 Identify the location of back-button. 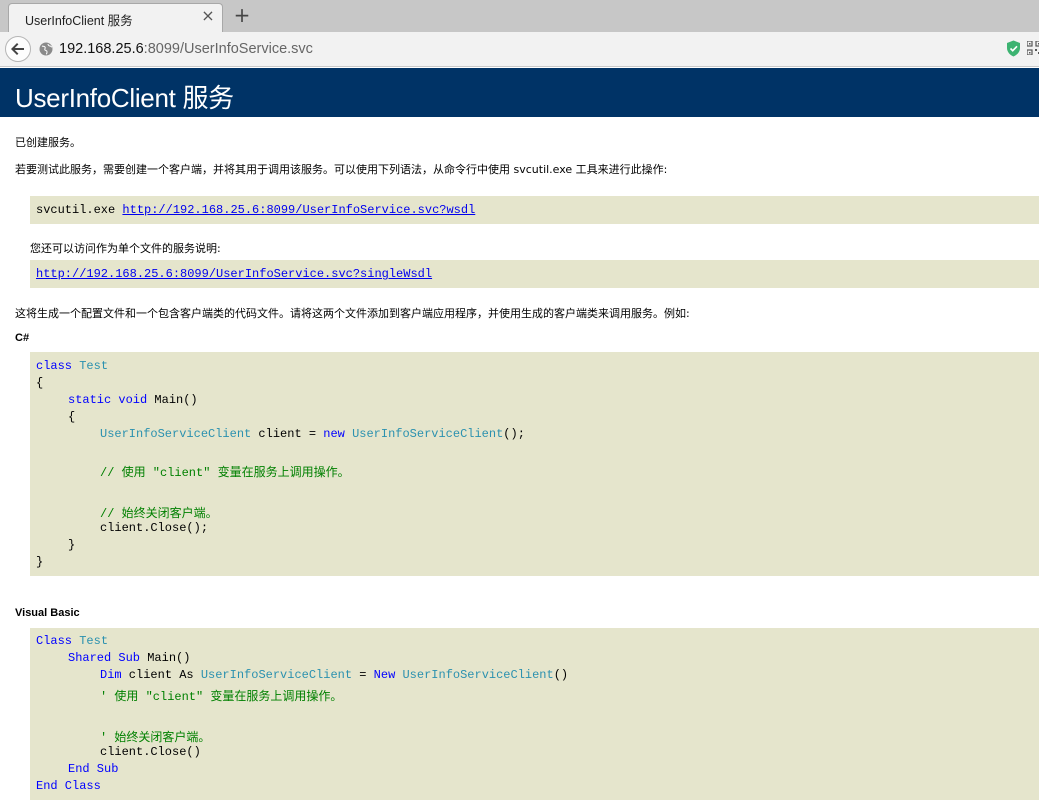
(18, 49).